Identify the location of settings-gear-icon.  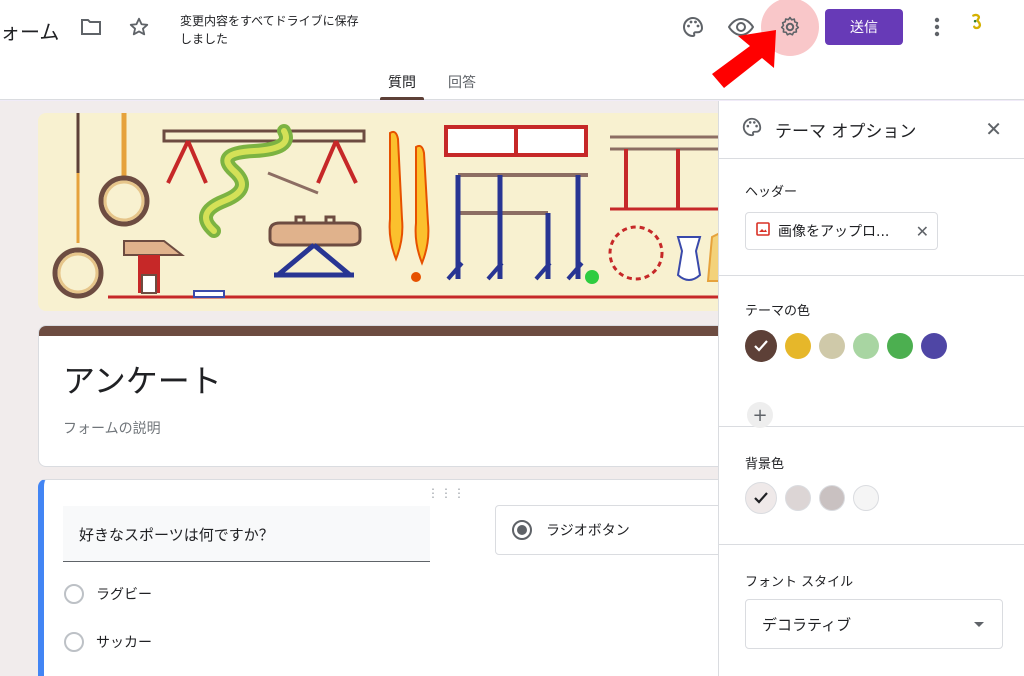
(790, 27).